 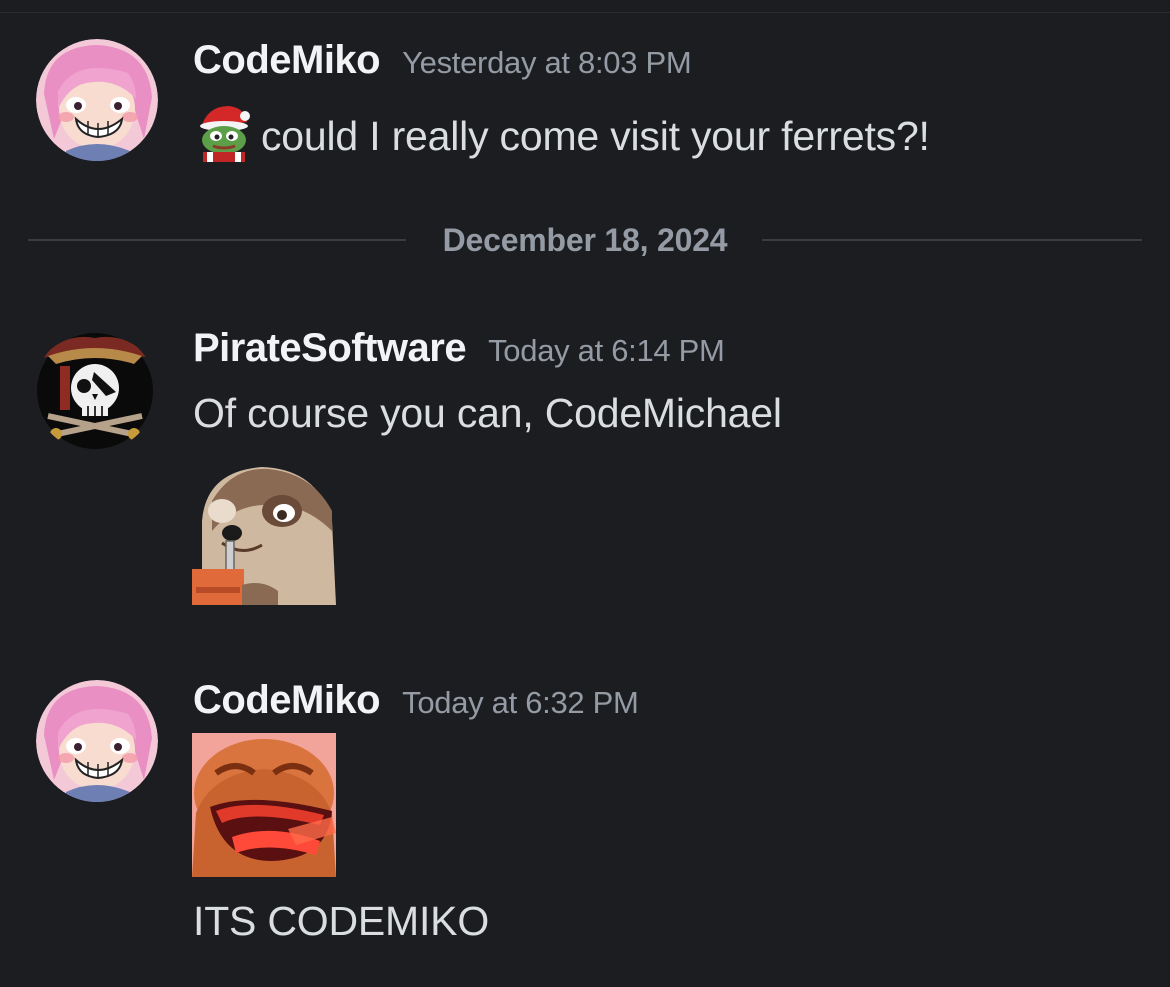 I want to click on message-text: Of course you can, CodeMichael, so click(x=487, y=413).